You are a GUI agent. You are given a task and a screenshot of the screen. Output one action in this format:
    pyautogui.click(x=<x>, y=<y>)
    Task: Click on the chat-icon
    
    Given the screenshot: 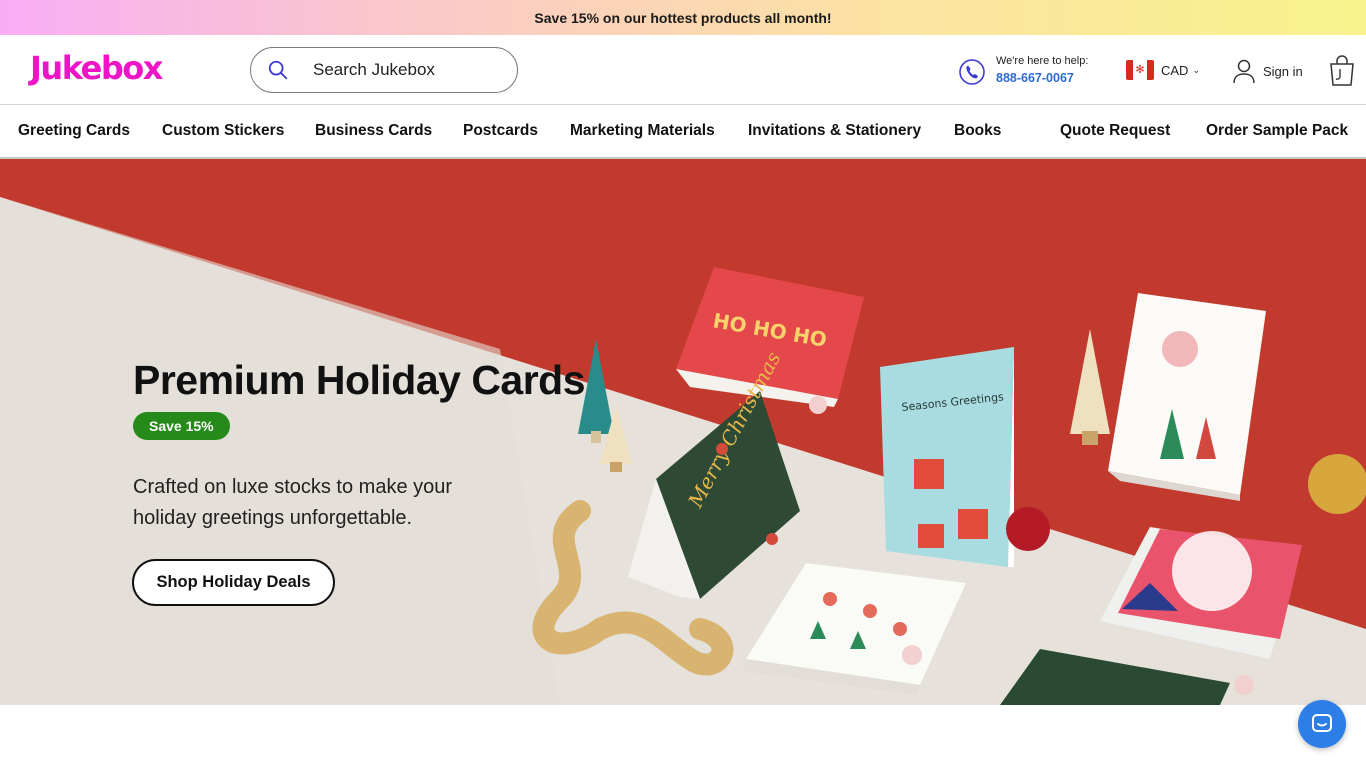 What is the action you would take?
    pyautogui.click(x=1322, y=723)
    